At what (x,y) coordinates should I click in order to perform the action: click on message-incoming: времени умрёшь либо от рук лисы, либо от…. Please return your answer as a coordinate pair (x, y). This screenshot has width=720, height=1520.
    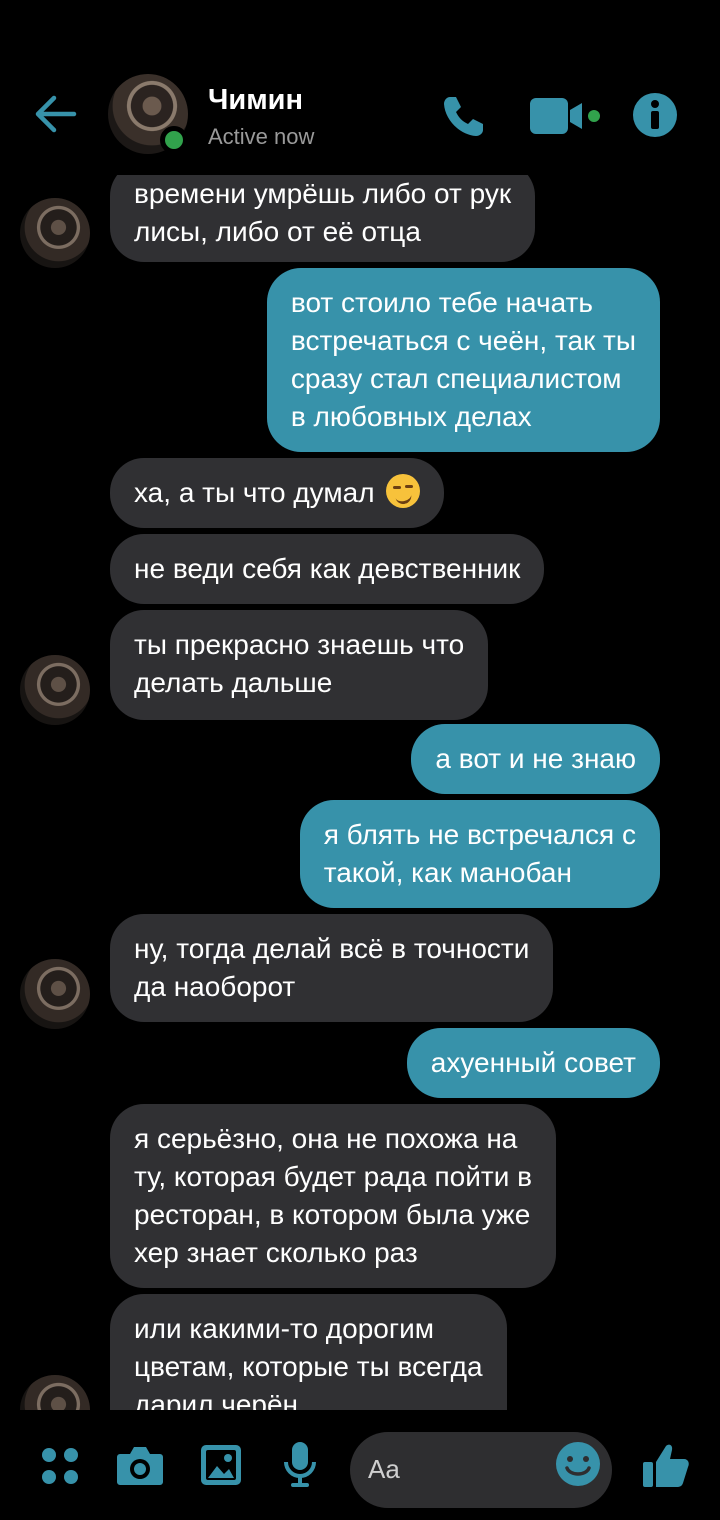
    Looking at the image, I should click on (323, 218).